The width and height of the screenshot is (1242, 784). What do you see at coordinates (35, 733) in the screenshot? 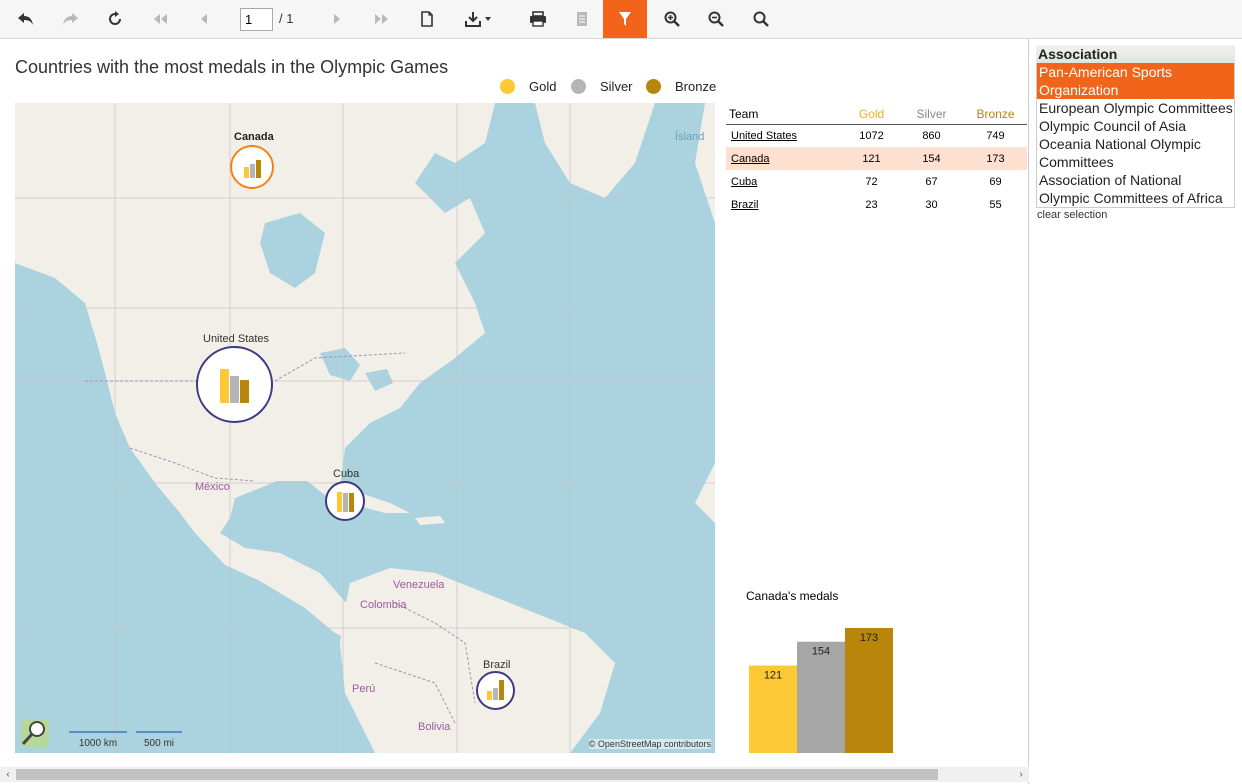
I see `openstreetmap-logo-icon` at bounding box center [35, 733].